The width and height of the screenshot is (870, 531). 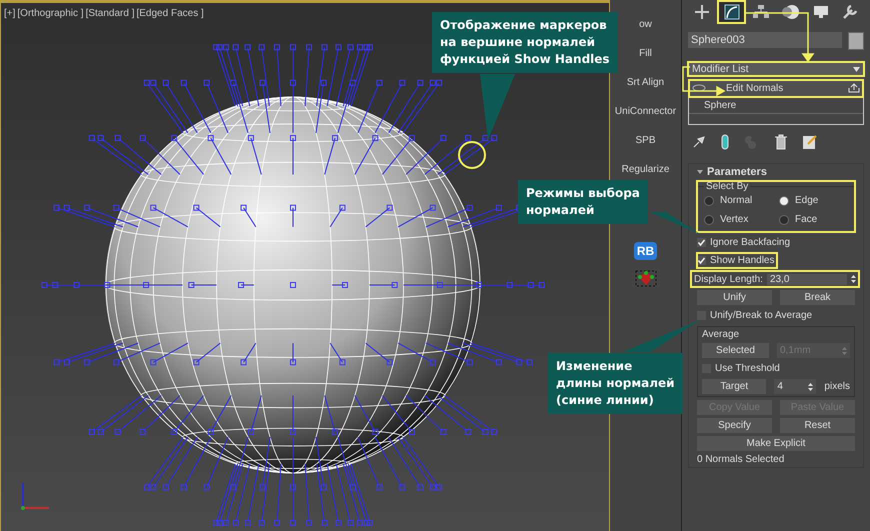 I want to click on object-name-field: Sphere003, so click(x=765, y=40).